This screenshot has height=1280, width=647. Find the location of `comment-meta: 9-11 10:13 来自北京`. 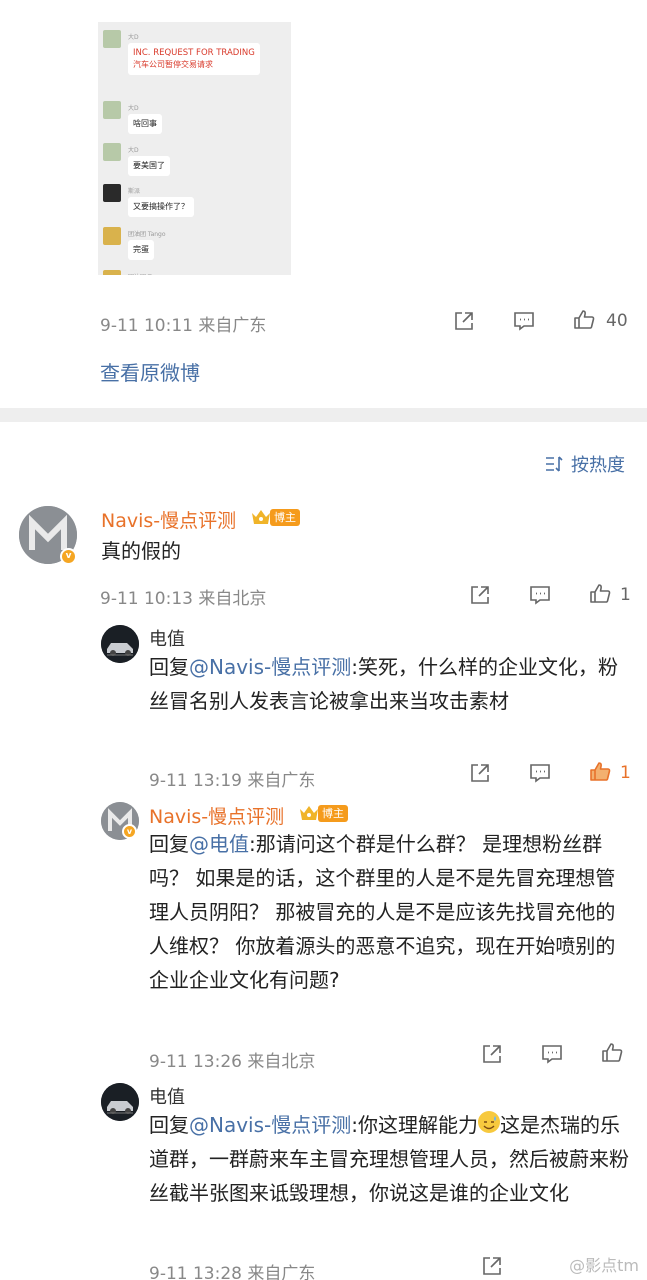

comment-meta: 9-11 10:13 来自北京 is located at coordinates (183, 596).